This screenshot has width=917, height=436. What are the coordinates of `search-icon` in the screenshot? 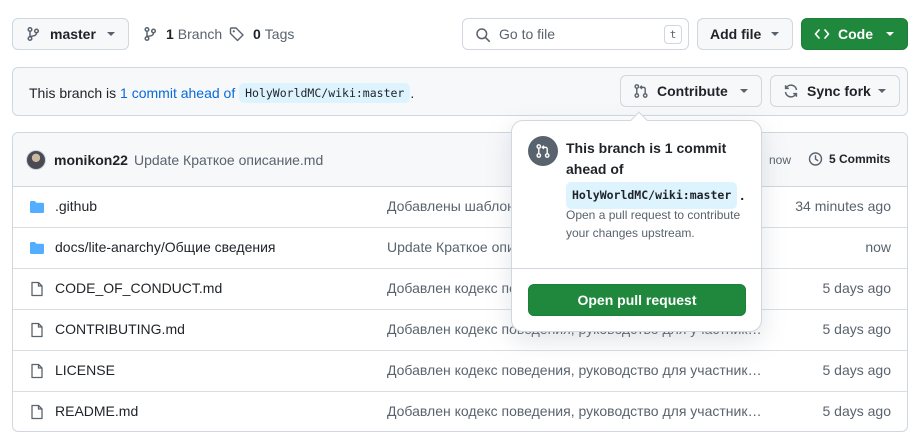 It's located at (483, 35).